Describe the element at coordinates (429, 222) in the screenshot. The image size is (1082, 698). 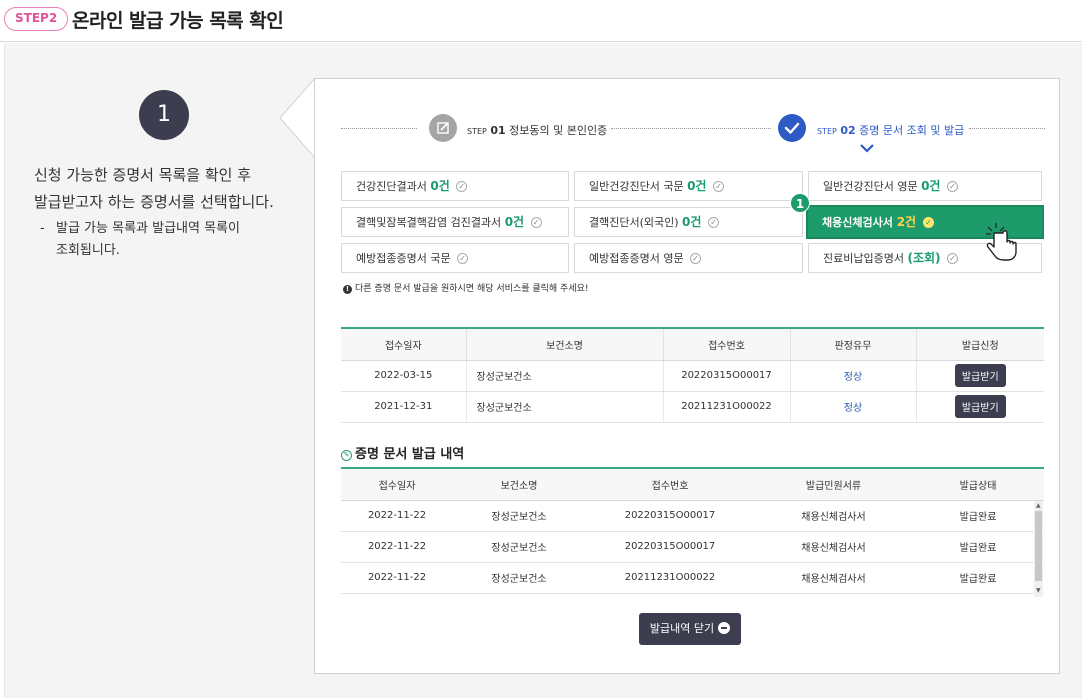
I see `cert-name: 결핵및잠복결핵감염 검진결과서` at that location.